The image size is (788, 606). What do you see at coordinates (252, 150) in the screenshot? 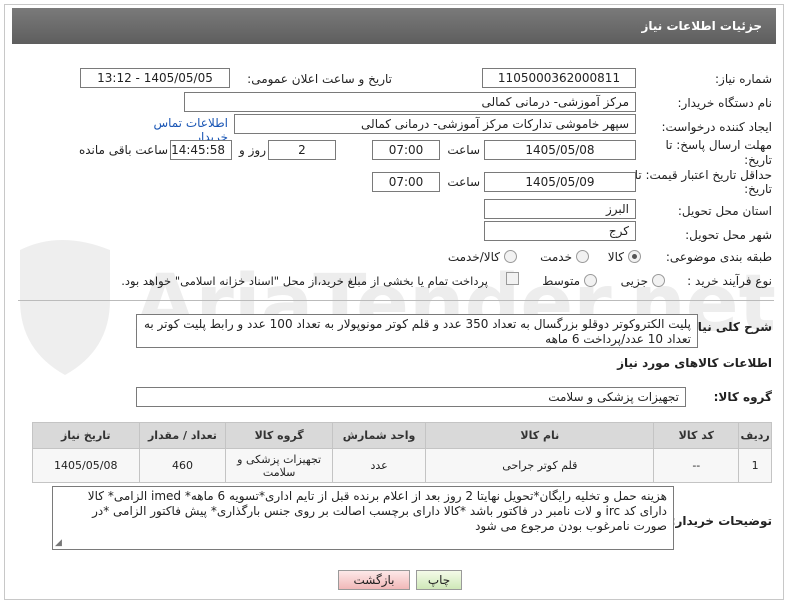
I see `days-label: روز و` at bounding box center [252, 150].